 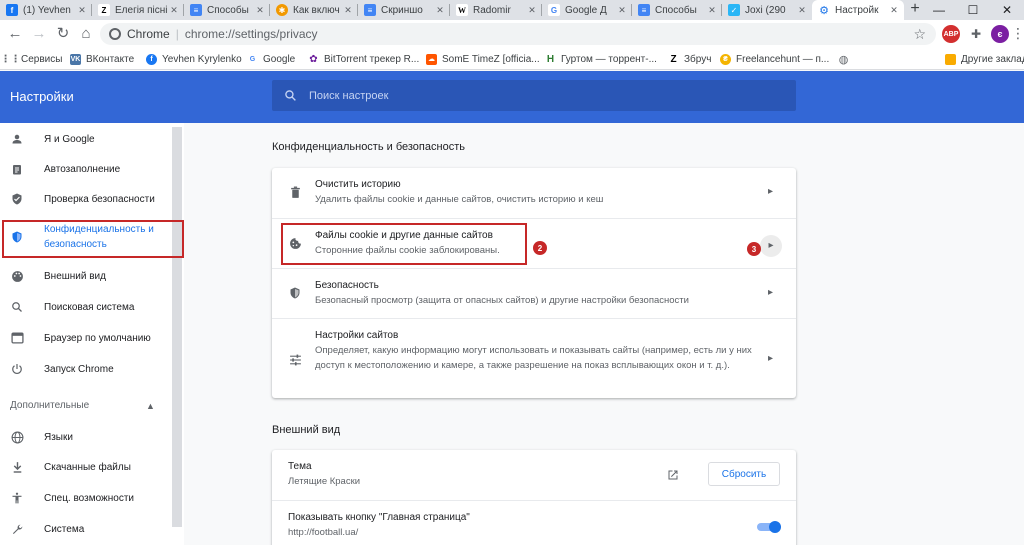 I want to click on sidebar-item-default-browser: Браузер по умолчанию, so click(x=85, y=338).